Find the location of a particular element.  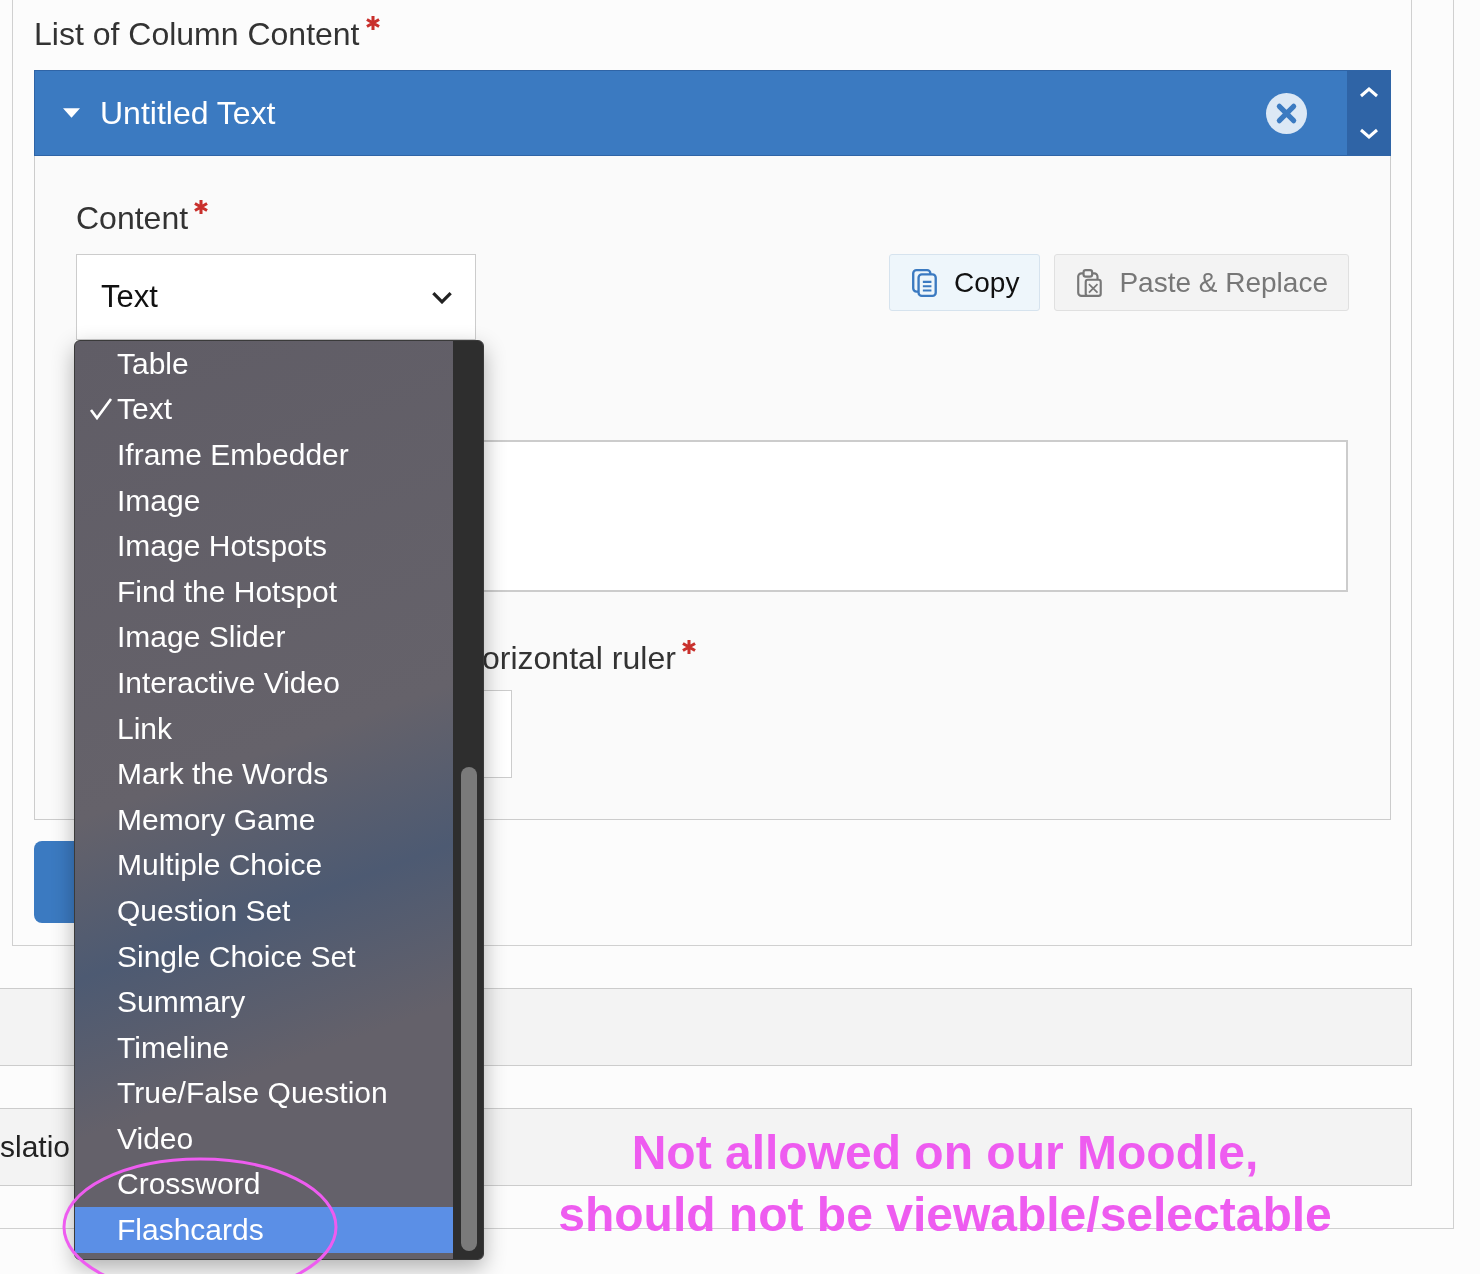

field-label: orizontal ruler is located at coordinates (579, 658).